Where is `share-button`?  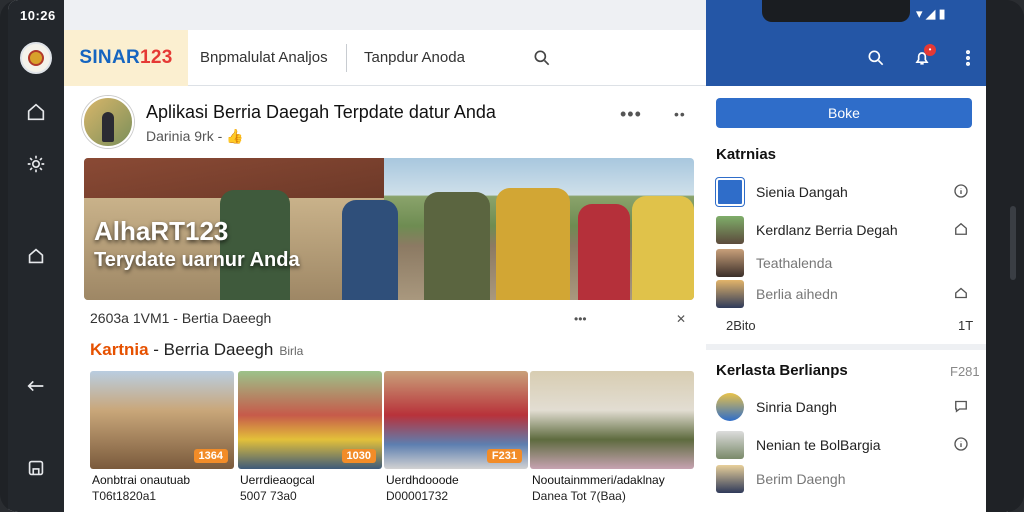 share-button is located at coordinates (962, 294).